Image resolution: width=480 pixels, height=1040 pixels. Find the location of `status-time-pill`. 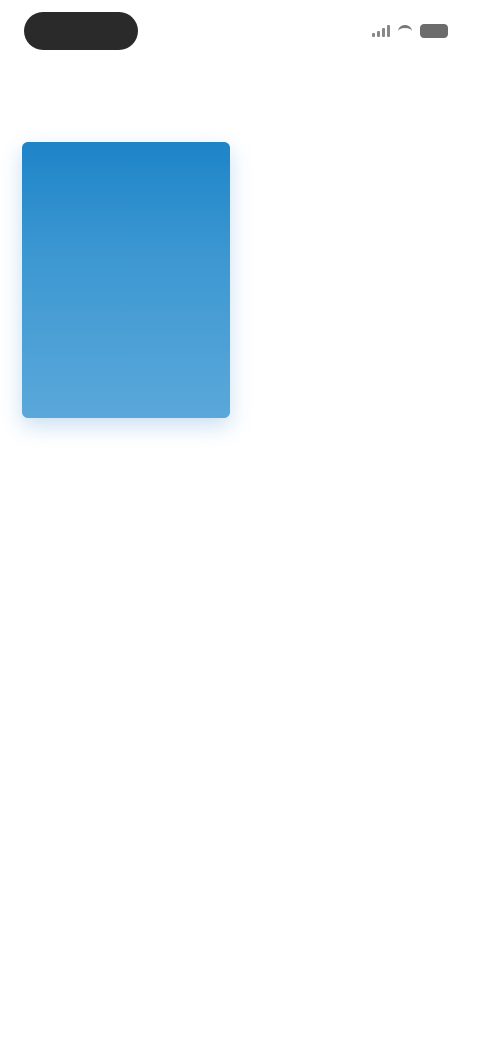

status-time-pill is located at coordinates (81, 31).